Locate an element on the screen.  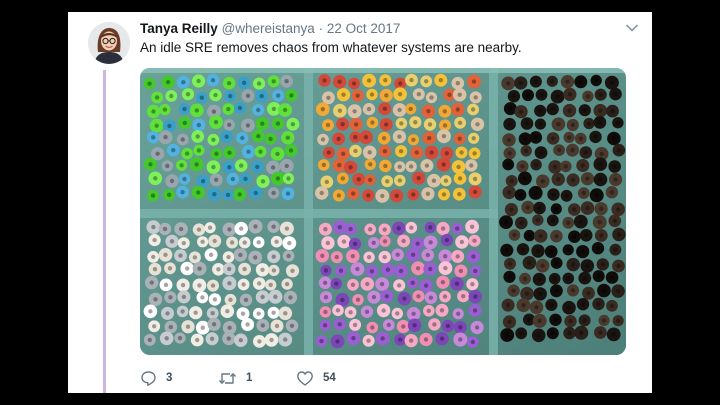
tweet-date: 22 Oct 2017 is located at coordinates (364, 28).